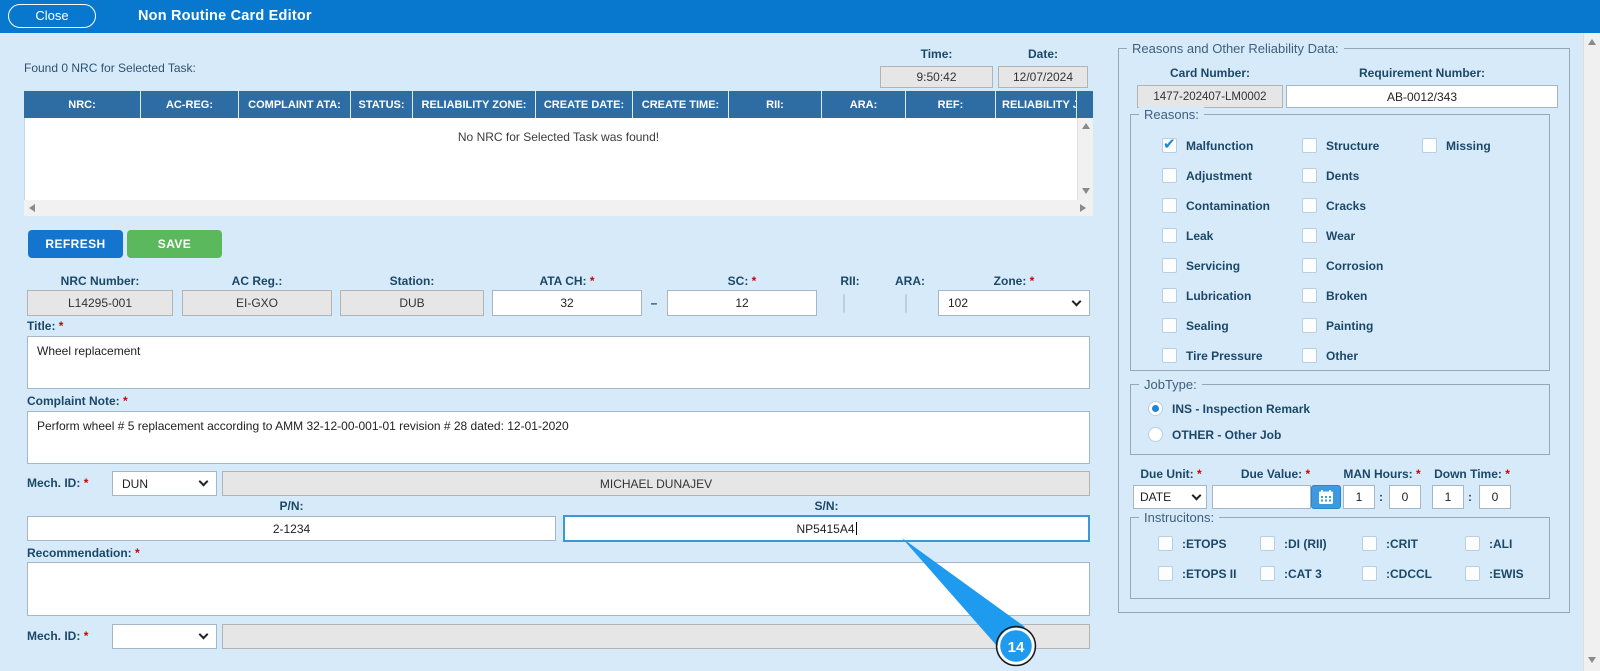 This screenshot has height=671, width=1600. What do you see at coordinates (681, 104) in the screenshot?
I see `column-header-create-time: CREATE TIME:` at bounding box center [681, 104].